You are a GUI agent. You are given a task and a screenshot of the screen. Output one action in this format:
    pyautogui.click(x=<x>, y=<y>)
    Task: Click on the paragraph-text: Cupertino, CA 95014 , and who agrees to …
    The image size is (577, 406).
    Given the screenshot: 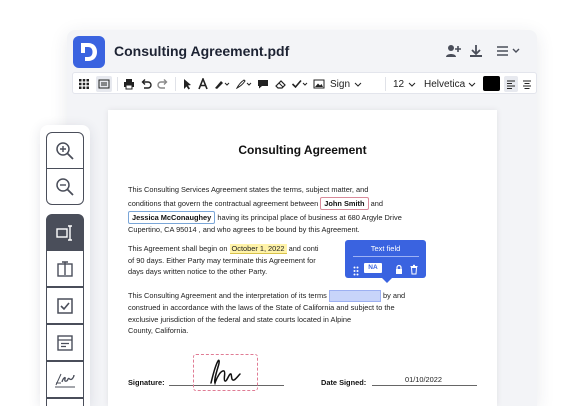 What is the action you would take?
    pyautogui.click(x=244, y=229)
    